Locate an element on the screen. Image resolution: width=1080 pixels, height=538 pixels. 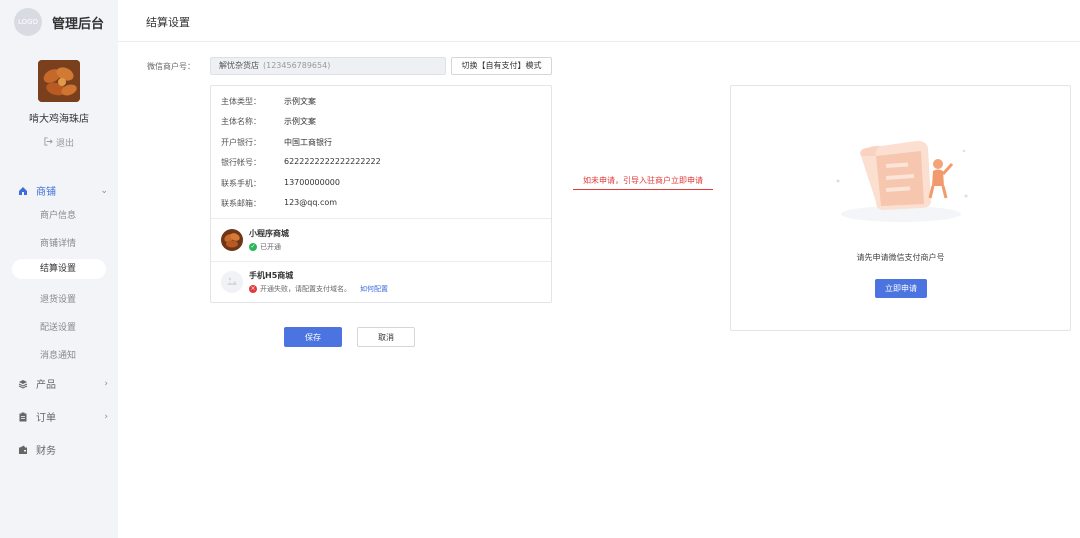
logo: LOGO is located at coordinates (28, 22).